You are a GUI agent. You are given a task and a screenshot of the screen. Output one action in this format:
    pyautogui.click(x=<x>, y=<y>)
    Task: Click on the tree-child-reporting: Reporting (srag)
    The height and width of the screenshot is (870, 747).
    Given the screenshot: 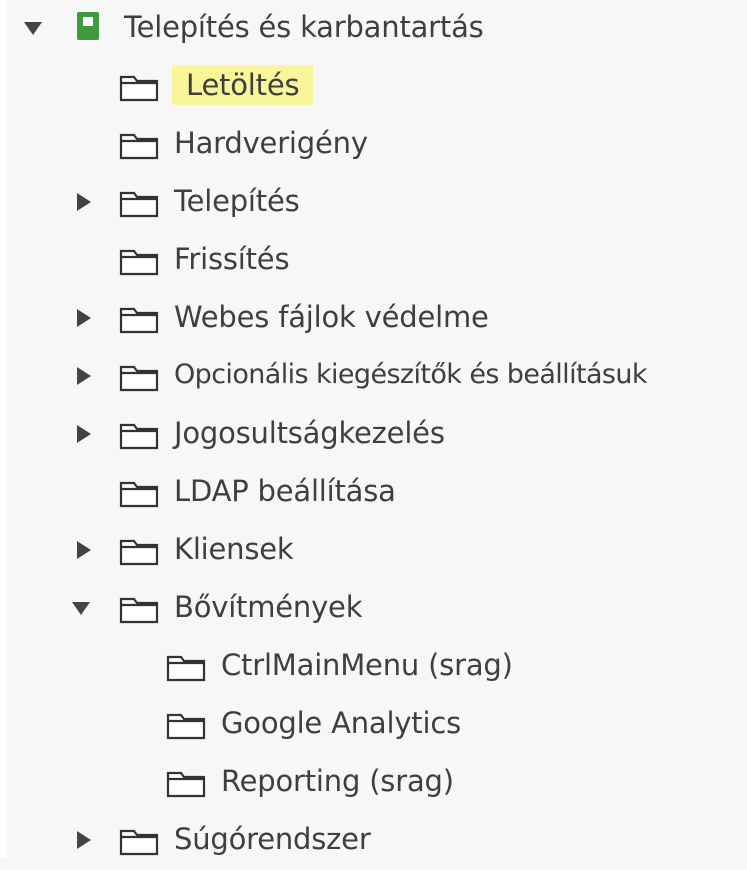 What is the action you would take?
    pyautogui.click(x=373, y=783)
    